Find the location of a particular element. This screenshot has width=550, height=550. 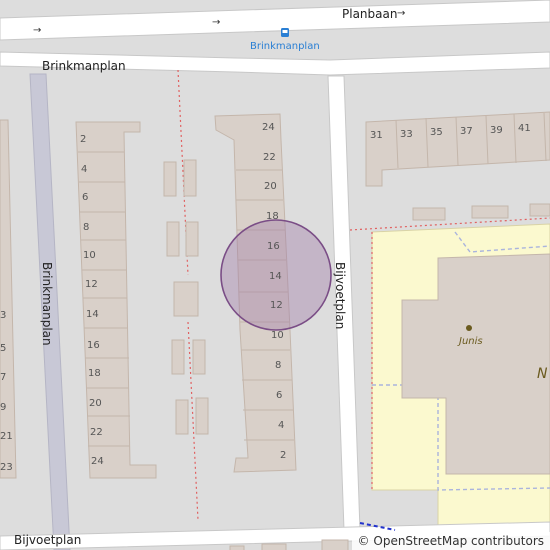

street-label-brinkmanplan: Brinkmanplan is located at coordinates (84, 66).